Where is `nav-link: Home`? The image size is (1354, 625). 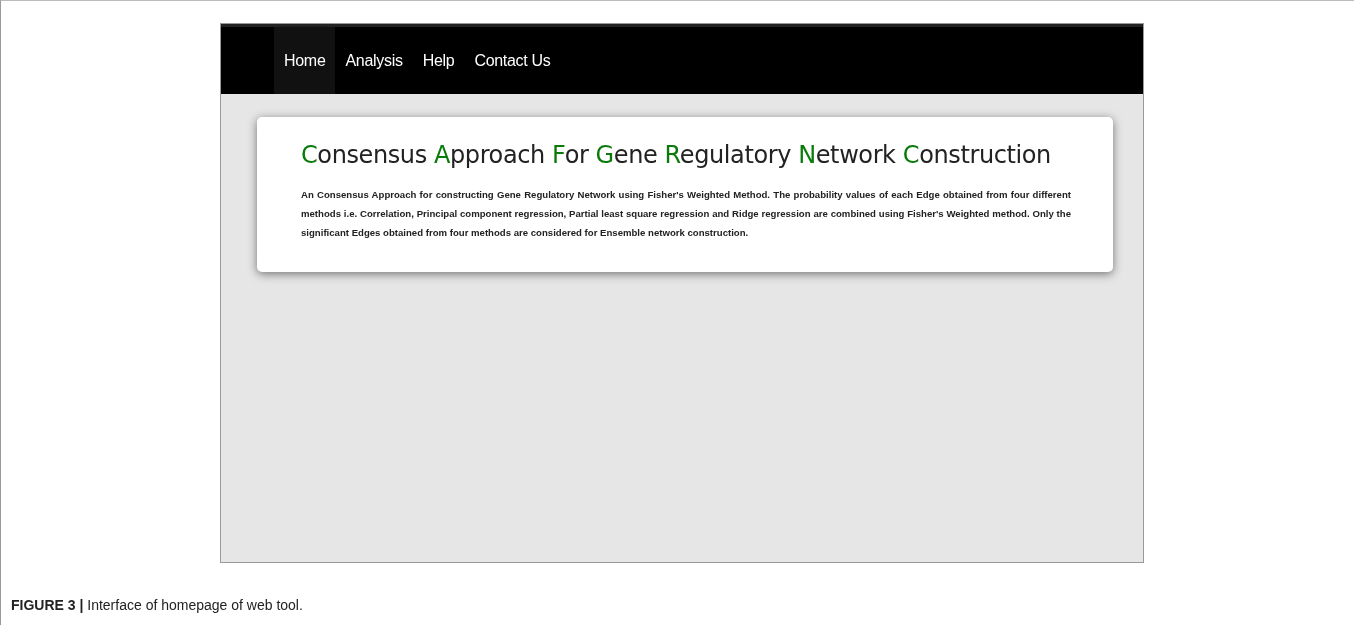 nav-link: Home is located at coordinates (305, 60).